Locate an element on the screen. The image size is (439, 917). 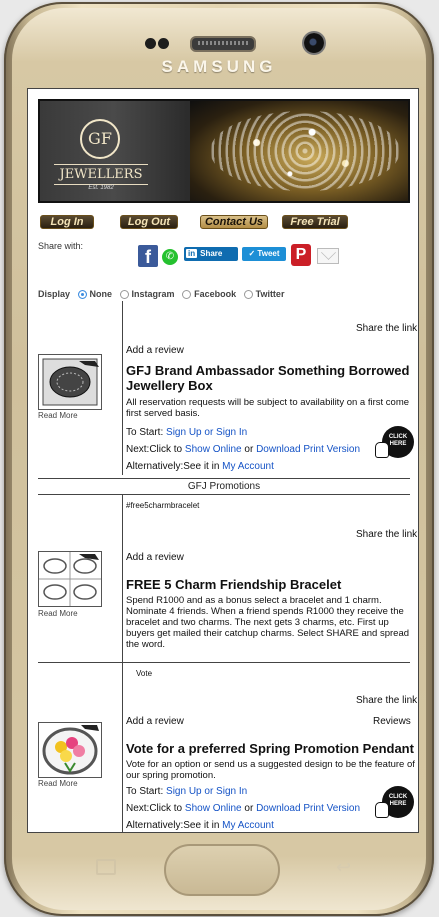
login-button: Log In is located at coordinates (67, 222).